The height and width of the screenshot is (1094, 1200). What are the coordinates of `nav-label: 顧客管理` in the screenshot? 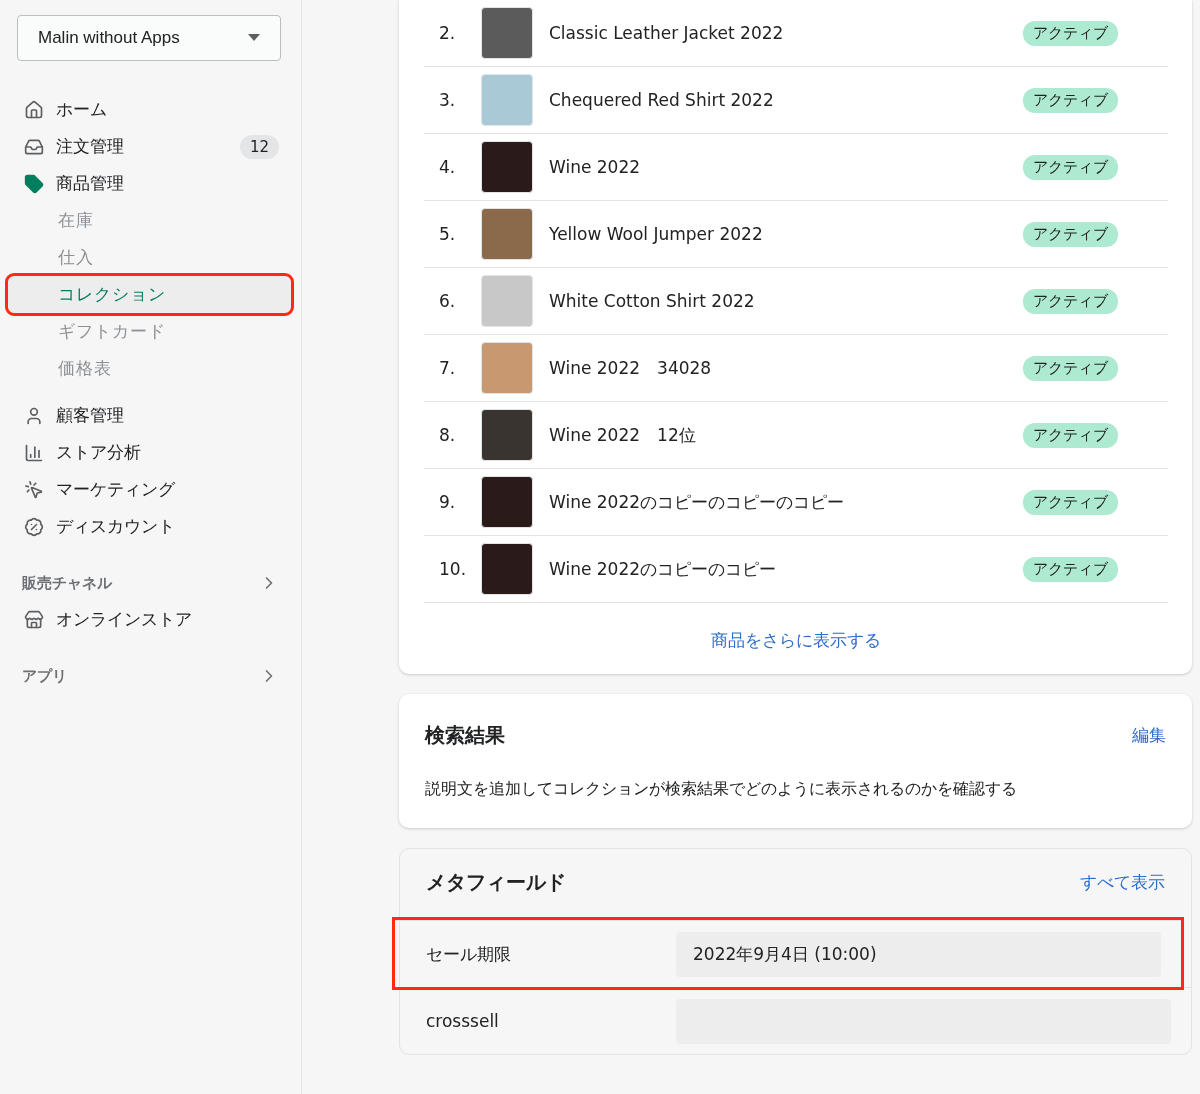 It's located at (90, 415).